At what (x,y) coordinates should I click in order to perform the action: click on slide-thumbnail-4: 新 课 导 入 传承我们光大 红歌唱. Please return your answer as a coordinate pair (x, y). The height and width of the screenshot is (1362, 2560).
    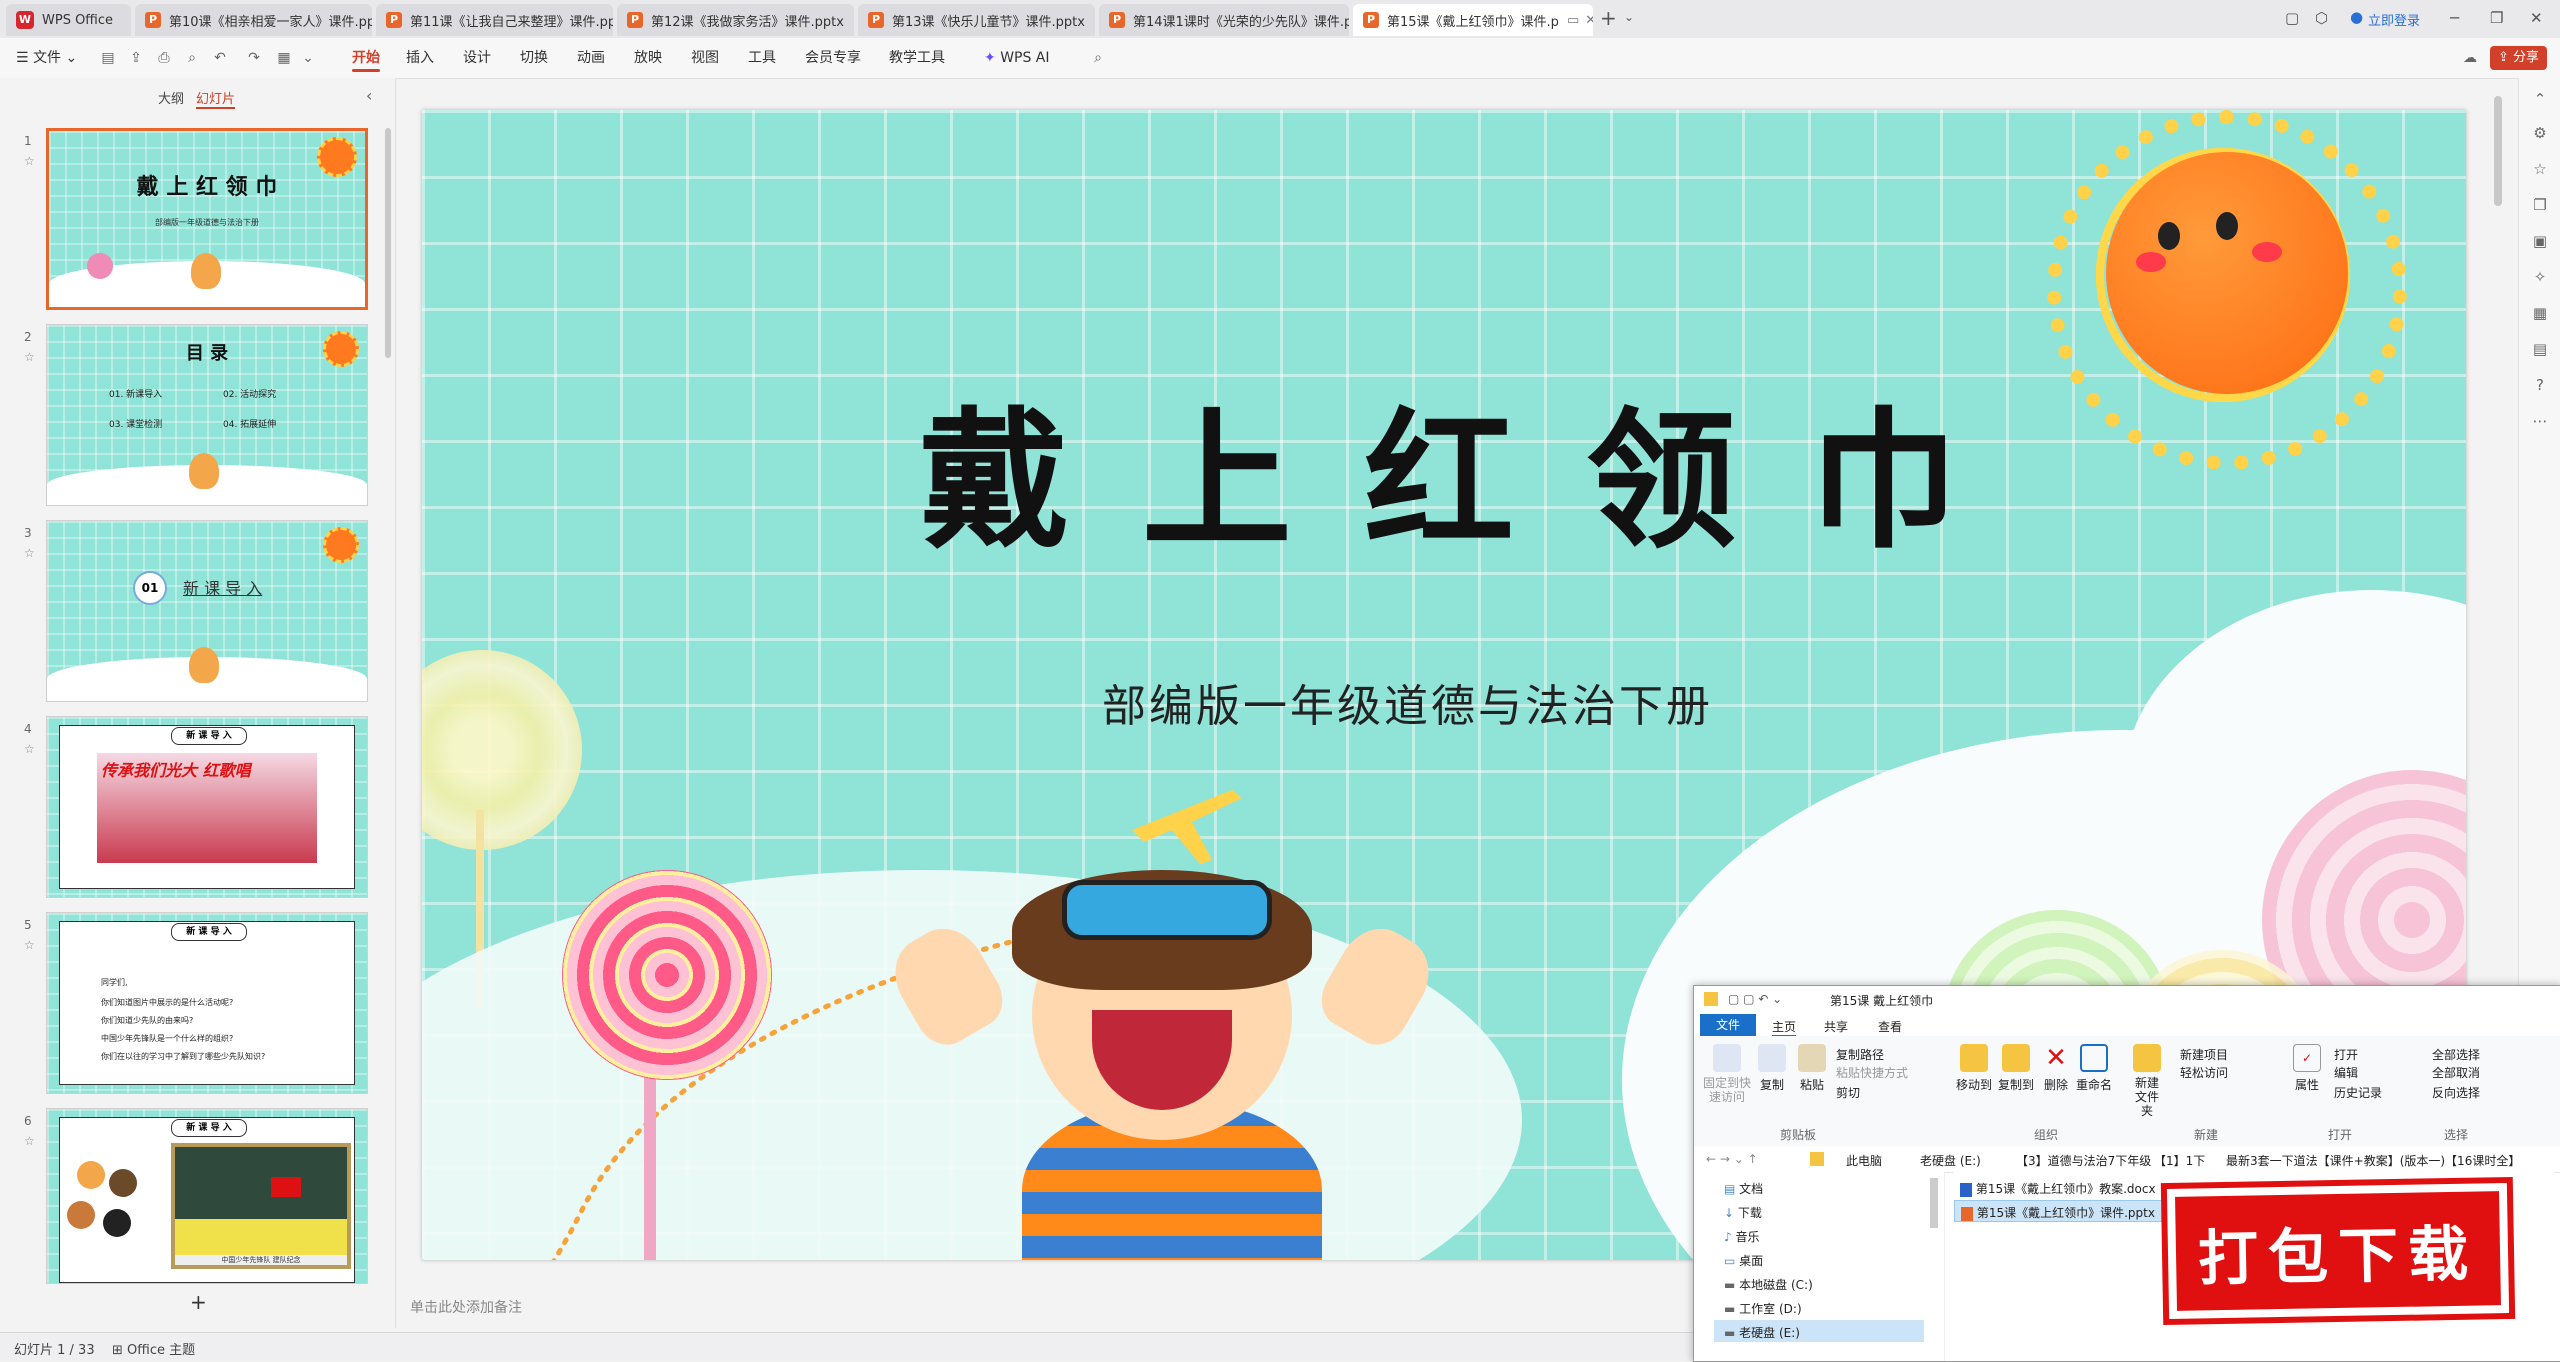
    Looking at the image, I should click on (207, 807).